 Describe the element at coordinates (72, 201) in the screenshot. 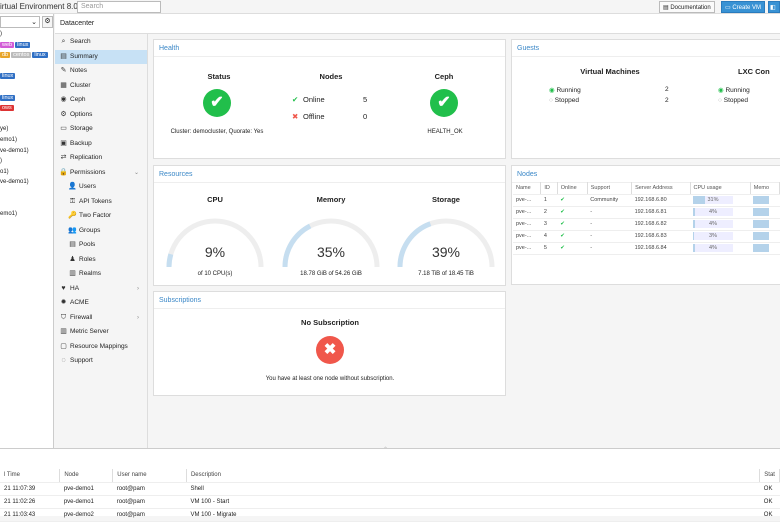

I see `api-tokens-icon: ⚿` at that location.